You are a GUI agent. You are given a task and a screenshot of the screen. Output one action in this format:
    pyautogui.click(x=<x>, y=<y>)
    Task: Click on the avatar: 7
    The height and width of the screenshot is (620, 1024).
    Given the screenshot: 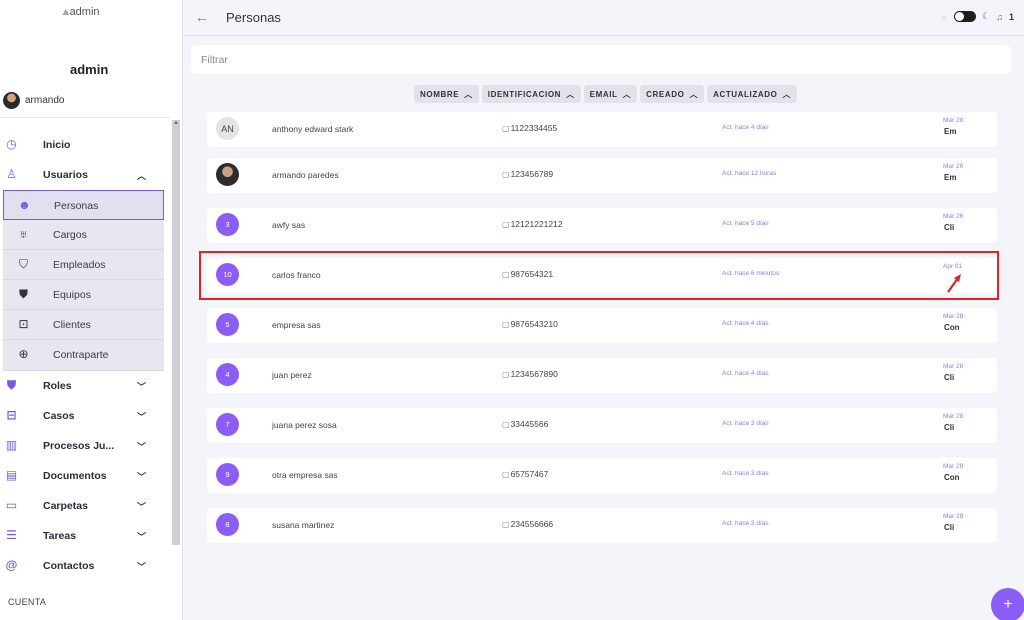 What is the action you would take?
    pyautogui.click(x=227, y=424)
    